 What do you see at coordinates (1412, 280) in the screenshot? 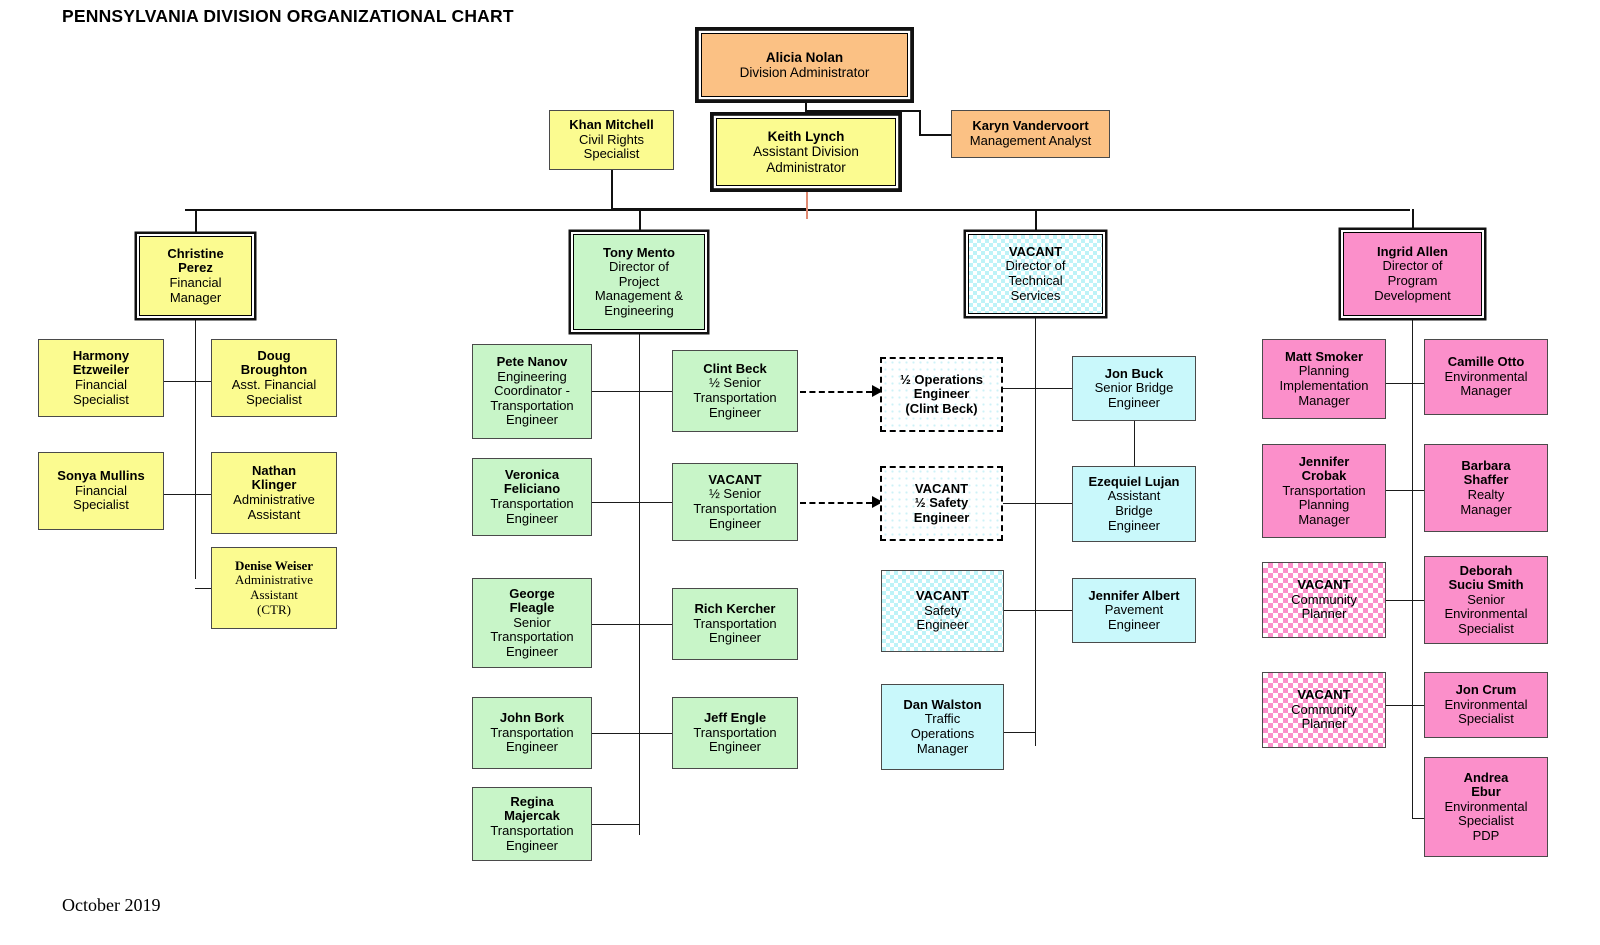
I see `node-title: Program` at bounding box center [1412, 280].